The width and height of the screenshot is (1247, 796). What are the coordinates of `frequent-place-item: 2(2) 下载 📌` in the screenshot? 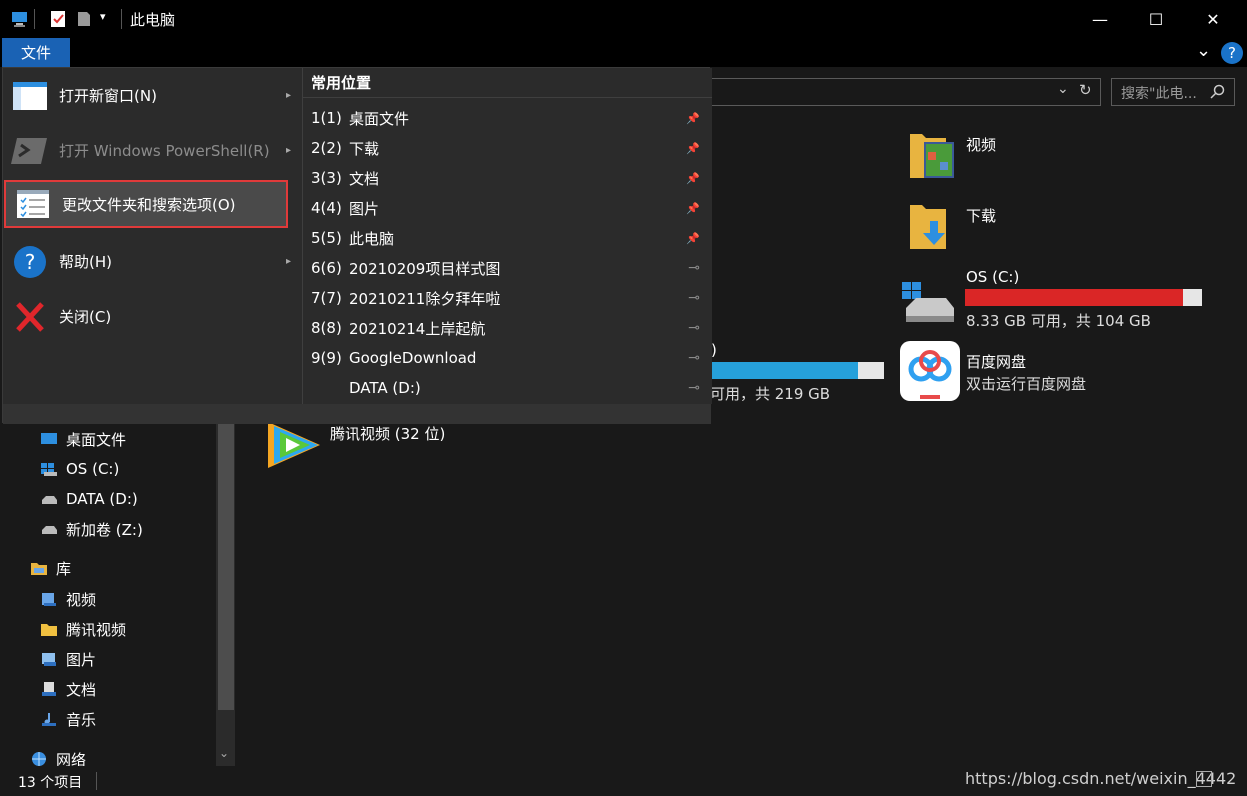 It's located at (507, 148).